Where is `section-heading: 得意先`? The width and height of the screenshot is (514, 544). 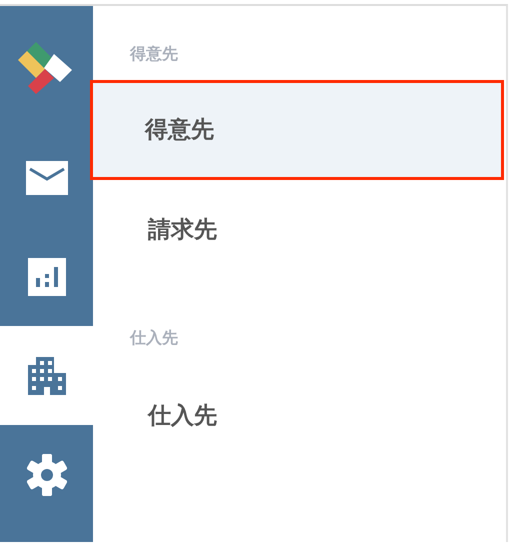
section-heading: 得意先 is located at coordinates (153, 54).